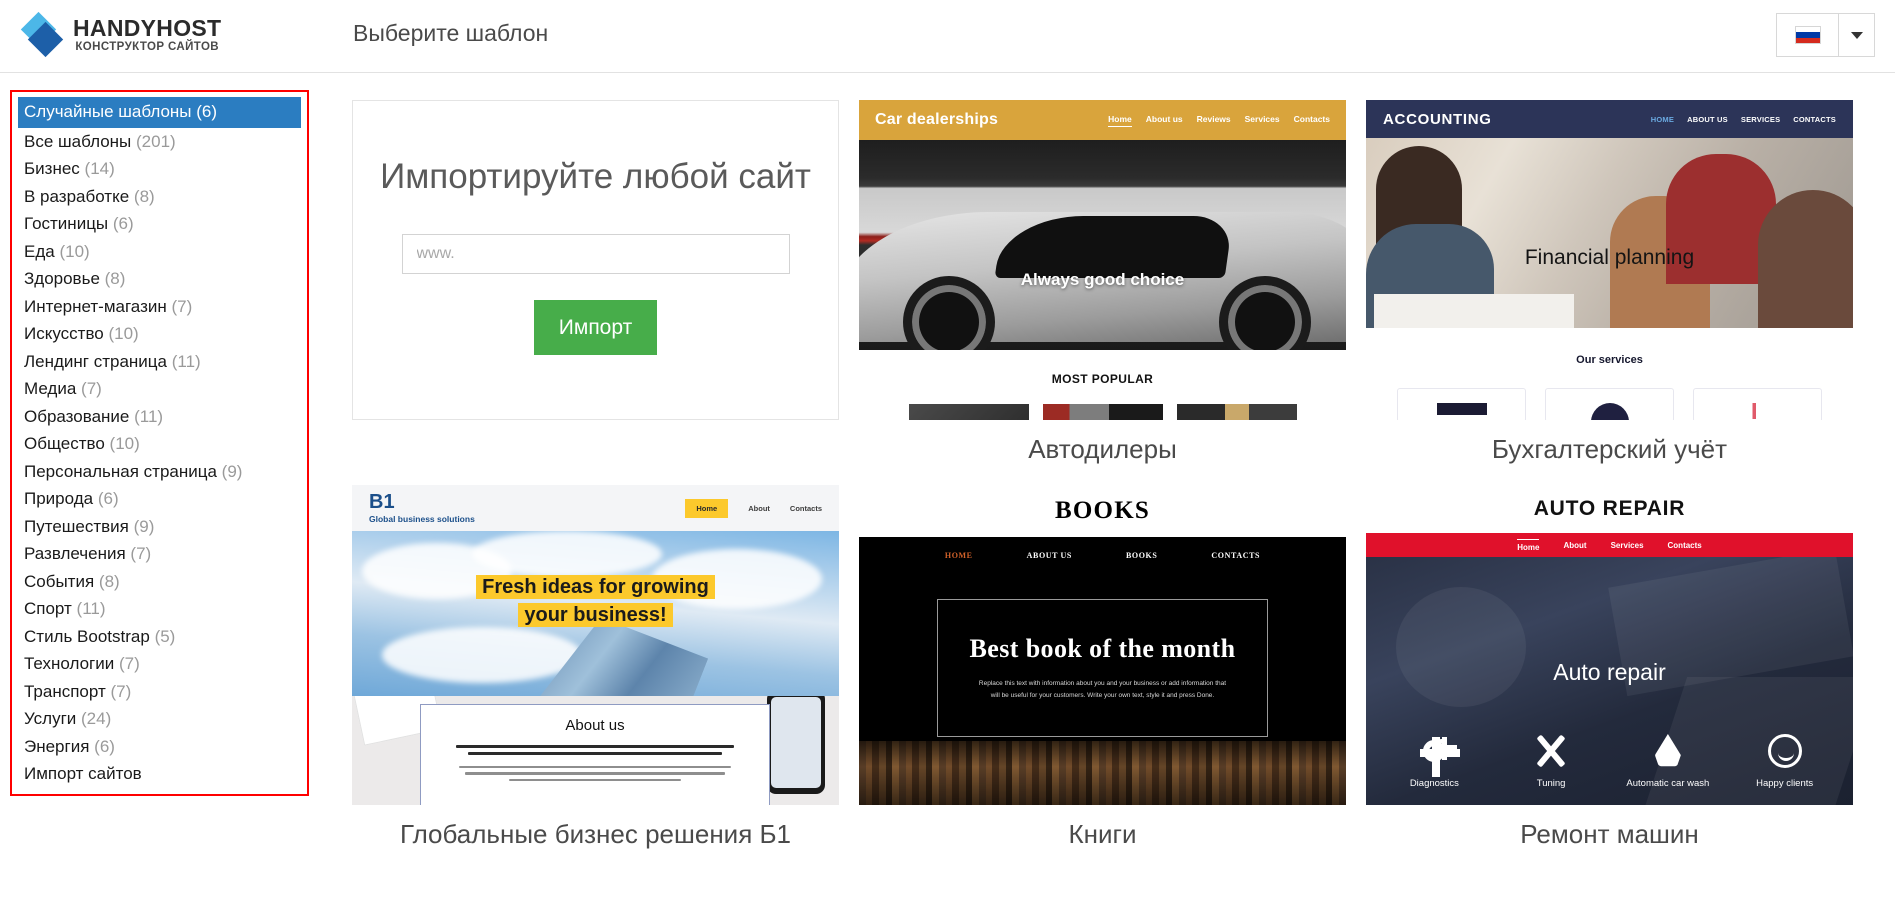  Describe the element at coordinates (159, 554) in the screenshot. I see `sidebar-item: Развлечения (7)` at that location.